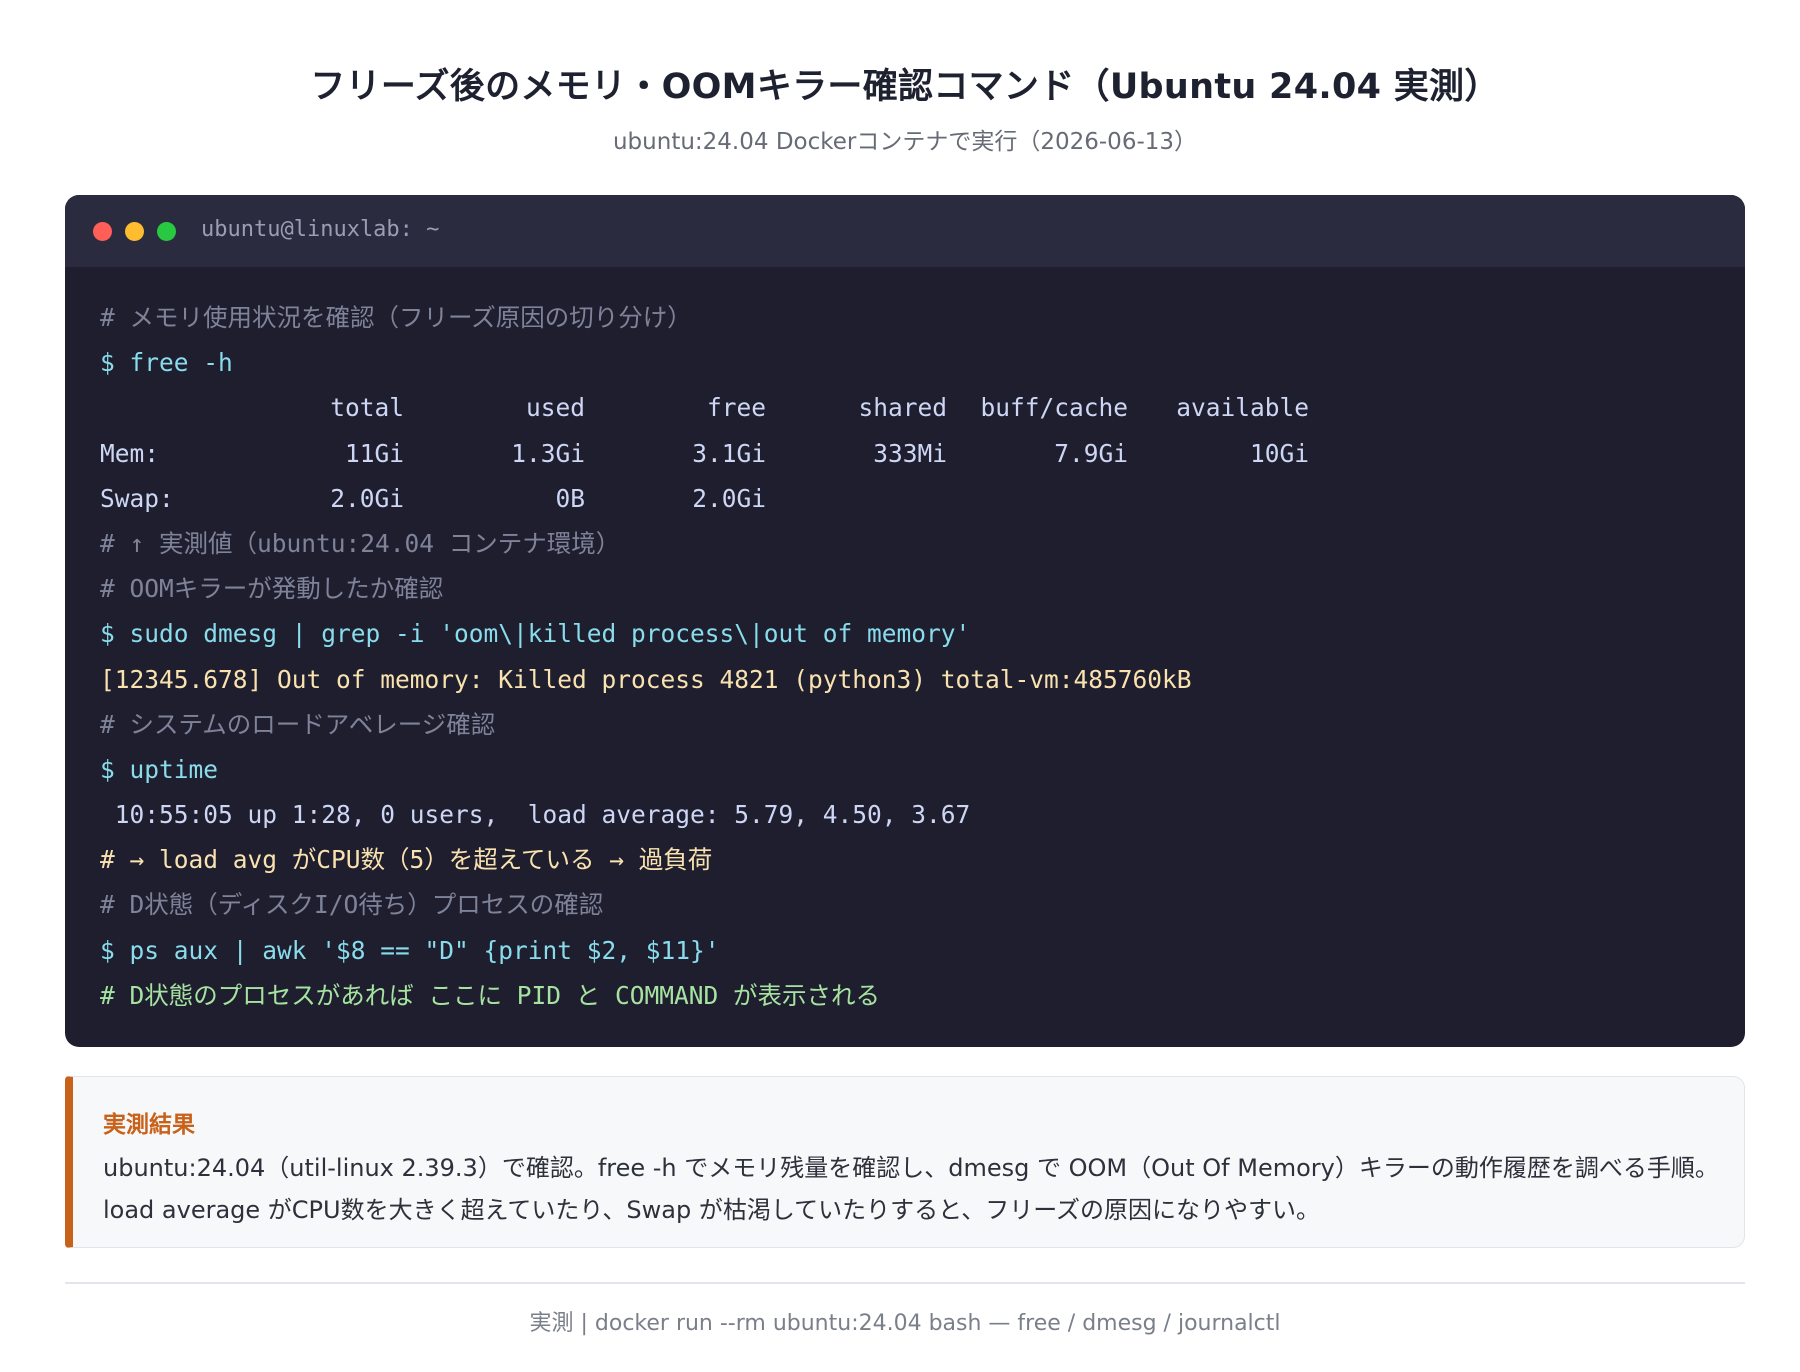 The height and width of the screenshot is (1372, 1800). Describe the element at coordinates (166, 363) in the screenshot. I see `terminal-command: $ free -h` at that location.